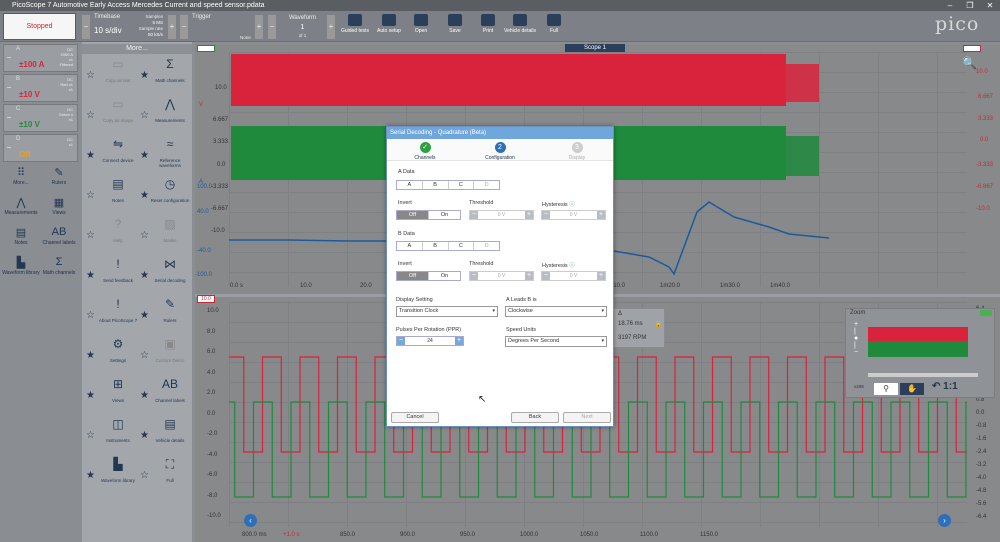 The width and height of the screenshot is (1000, 542). What do you see at coordinates (331, 27) in the screenshot?
I see `waveform-plus-button: +` at bounding box center [331, 27].